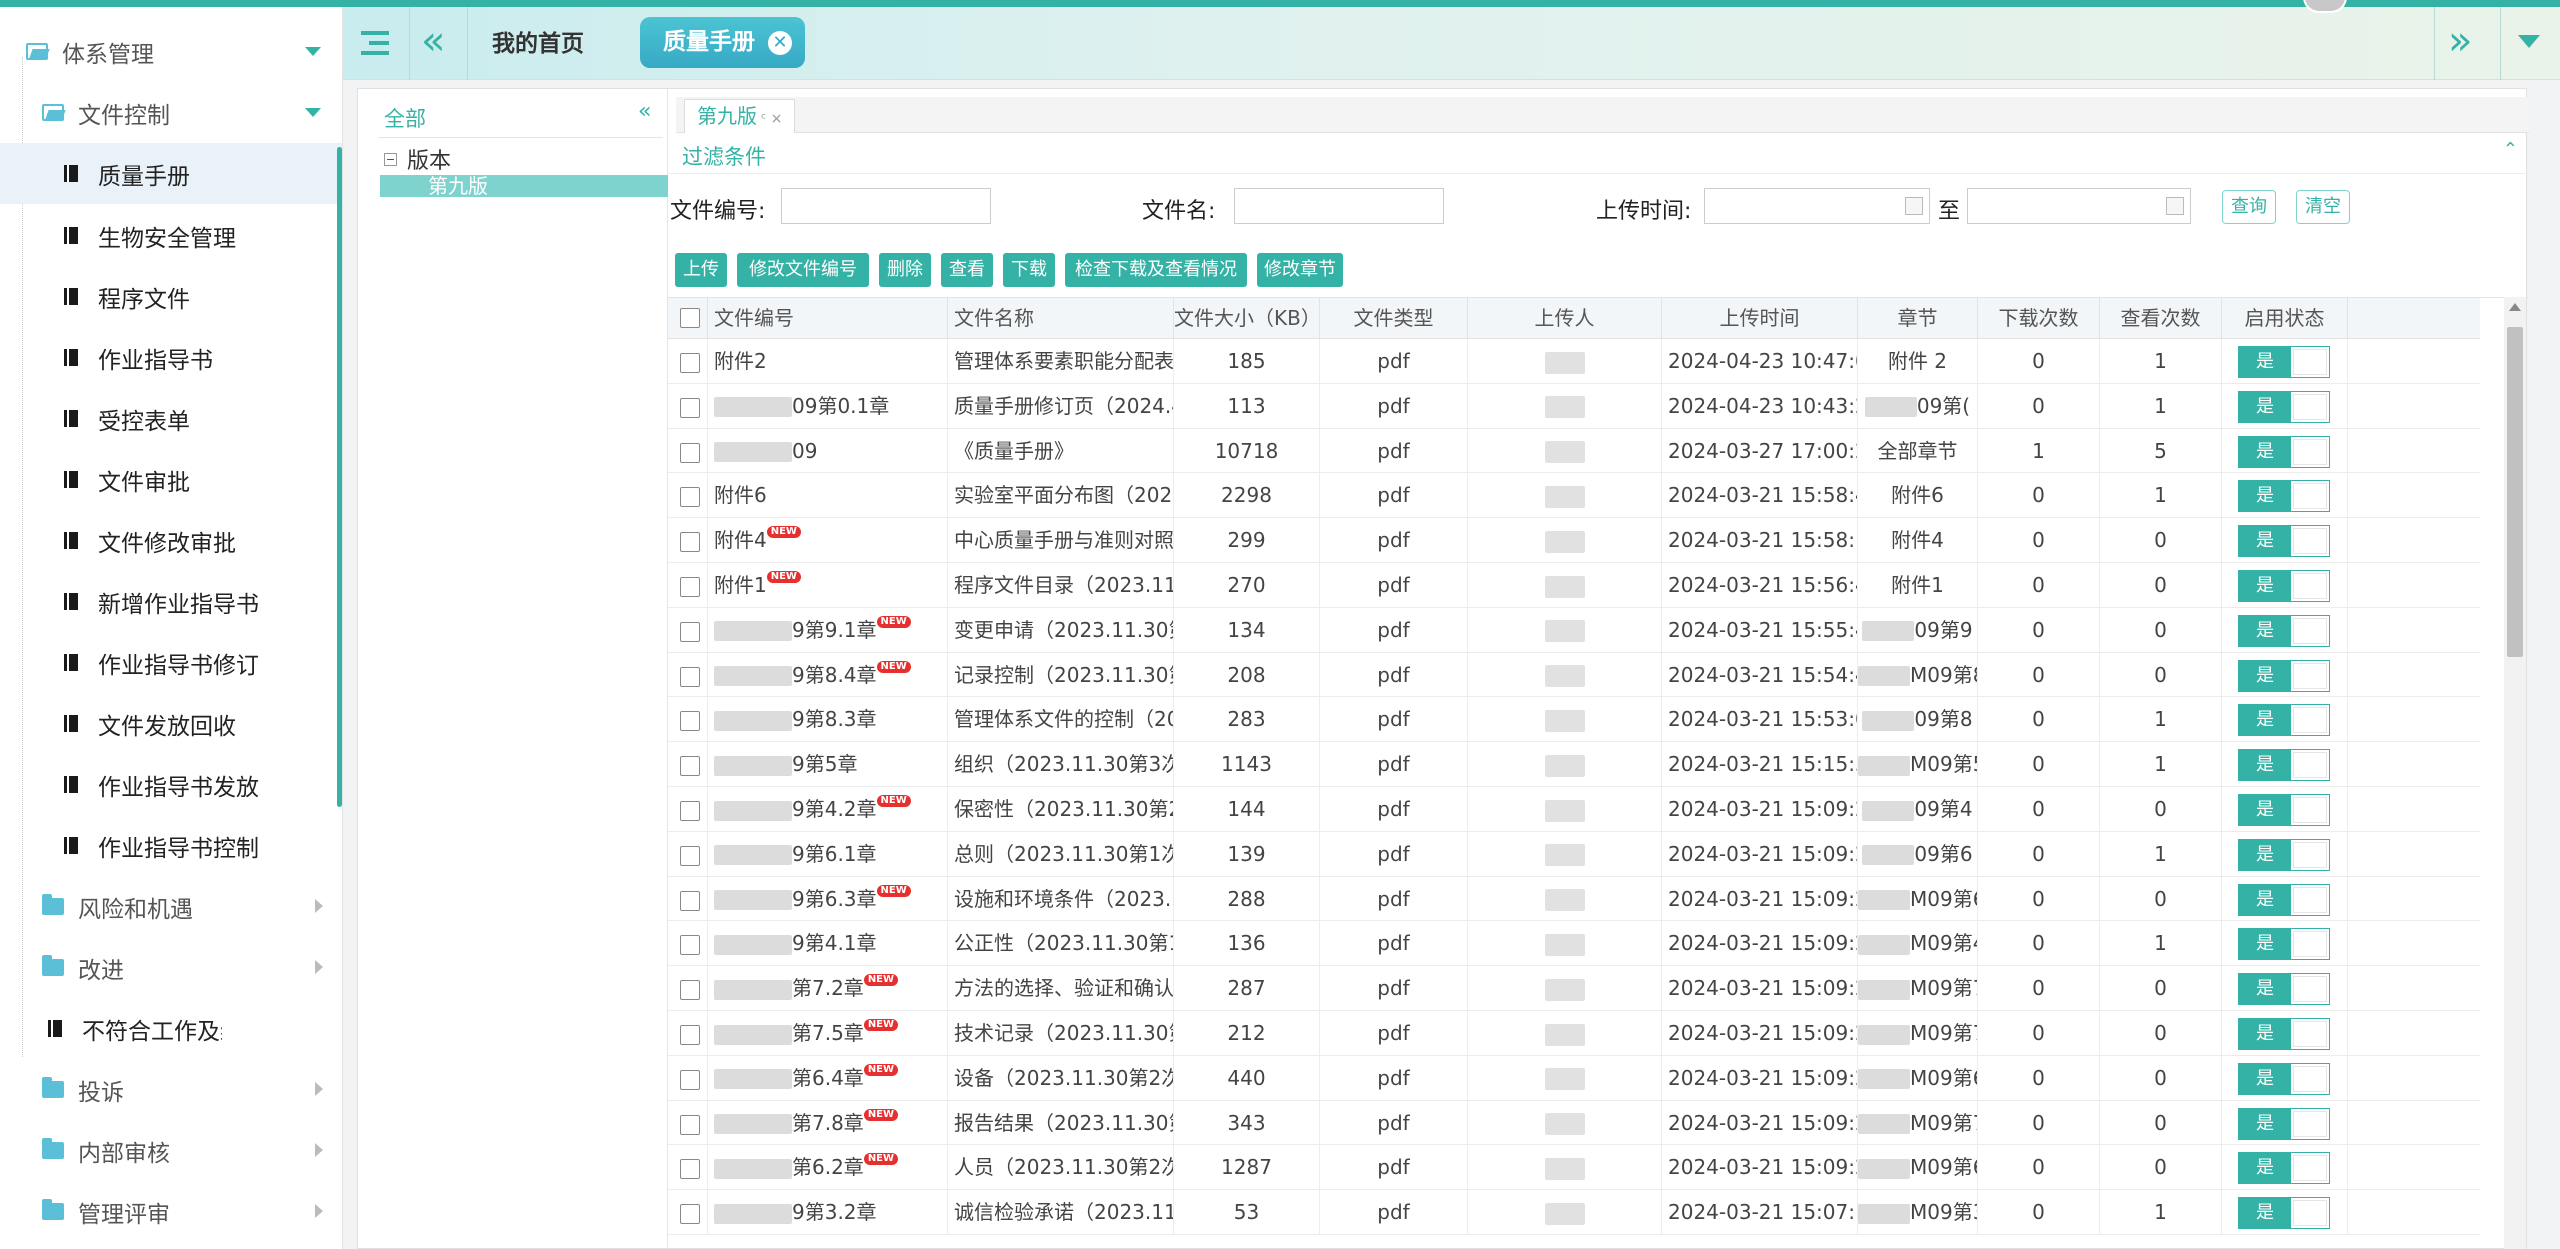 The width and height of the screenshot is (2560, 1249). Describe the element at coordinates (644, 111) in the screenshot. I see `collapse-left-icon: «` at that location.